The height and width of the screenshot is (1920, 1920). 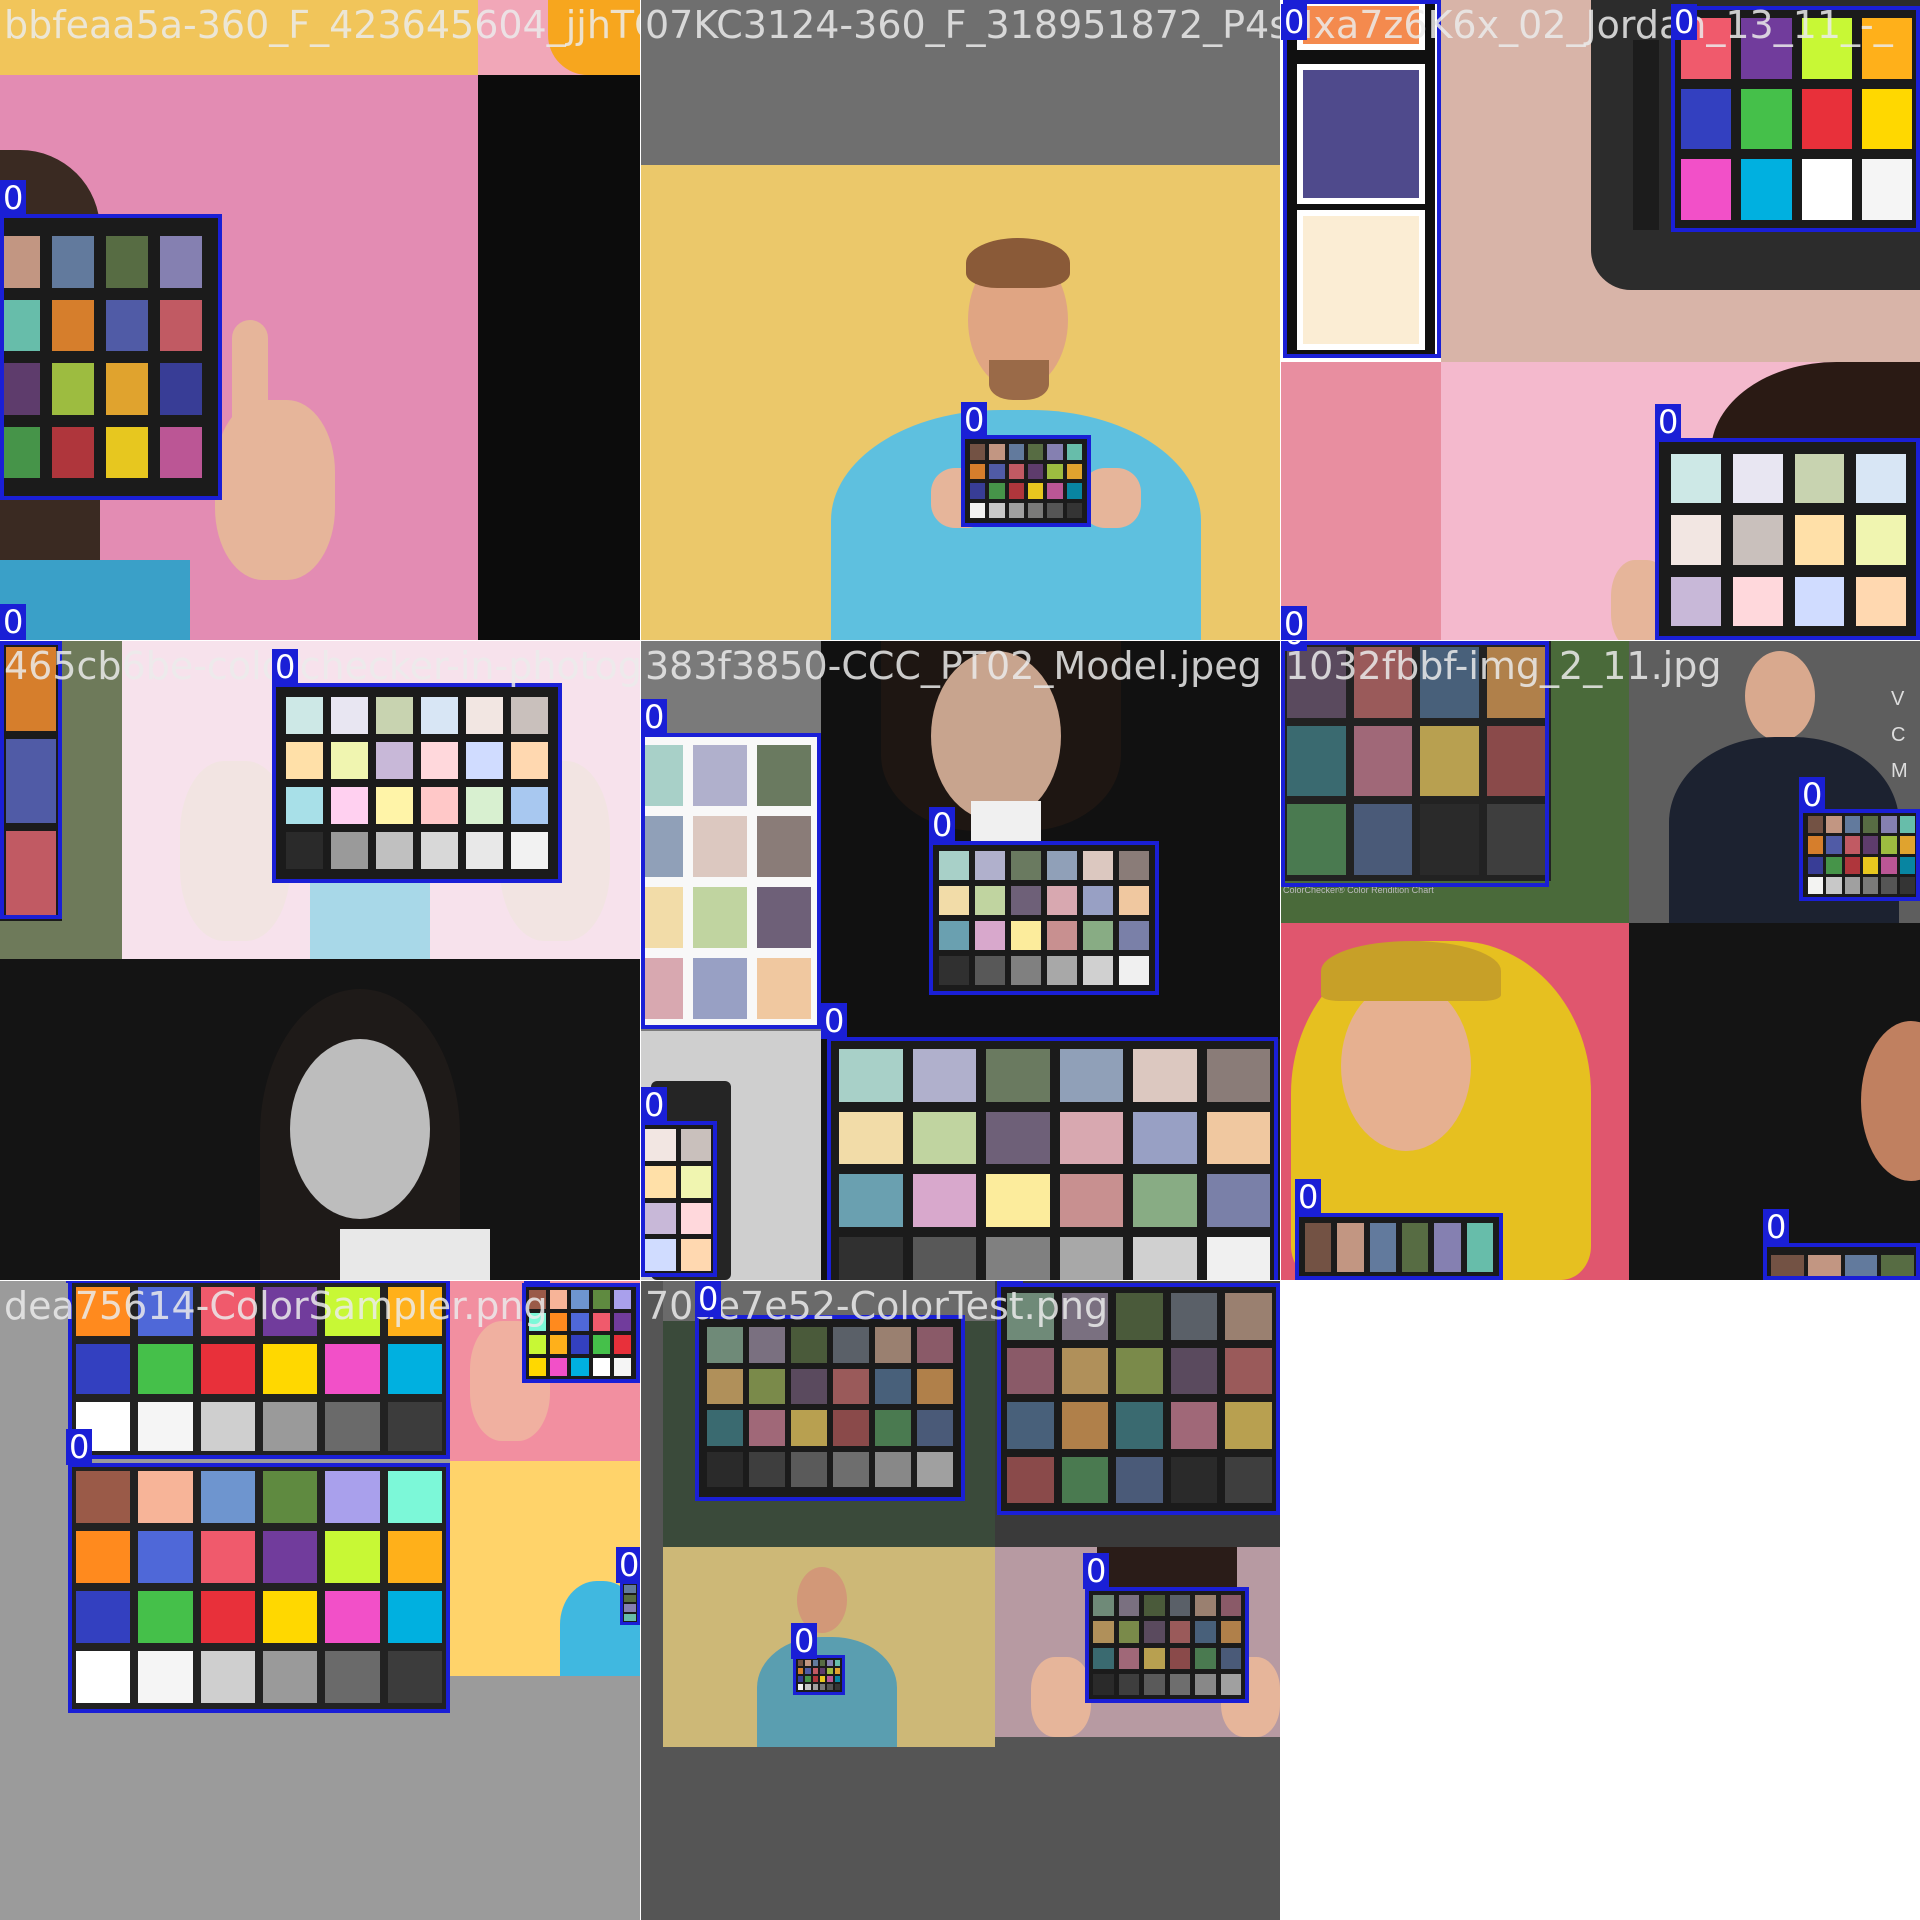 What do you see at coordinates (1503, 666) in the screenshot?
I see `filename-label: 1032fbbf-img_2_11.jpg` at bounding box center [1503, 666].